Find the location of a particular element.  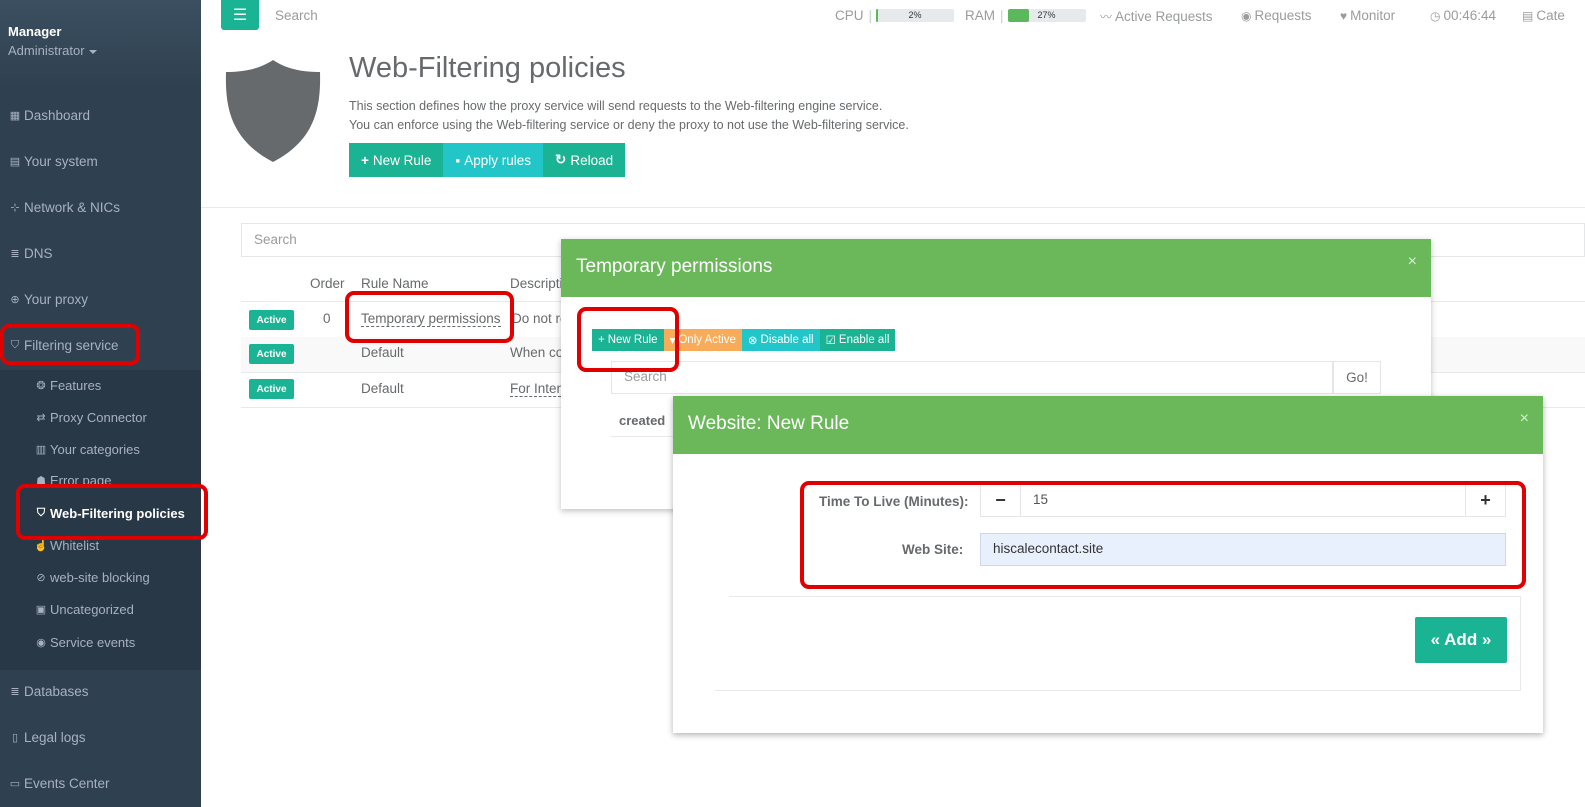

cpu-bar: 2% is located at coordinates (915, 15).